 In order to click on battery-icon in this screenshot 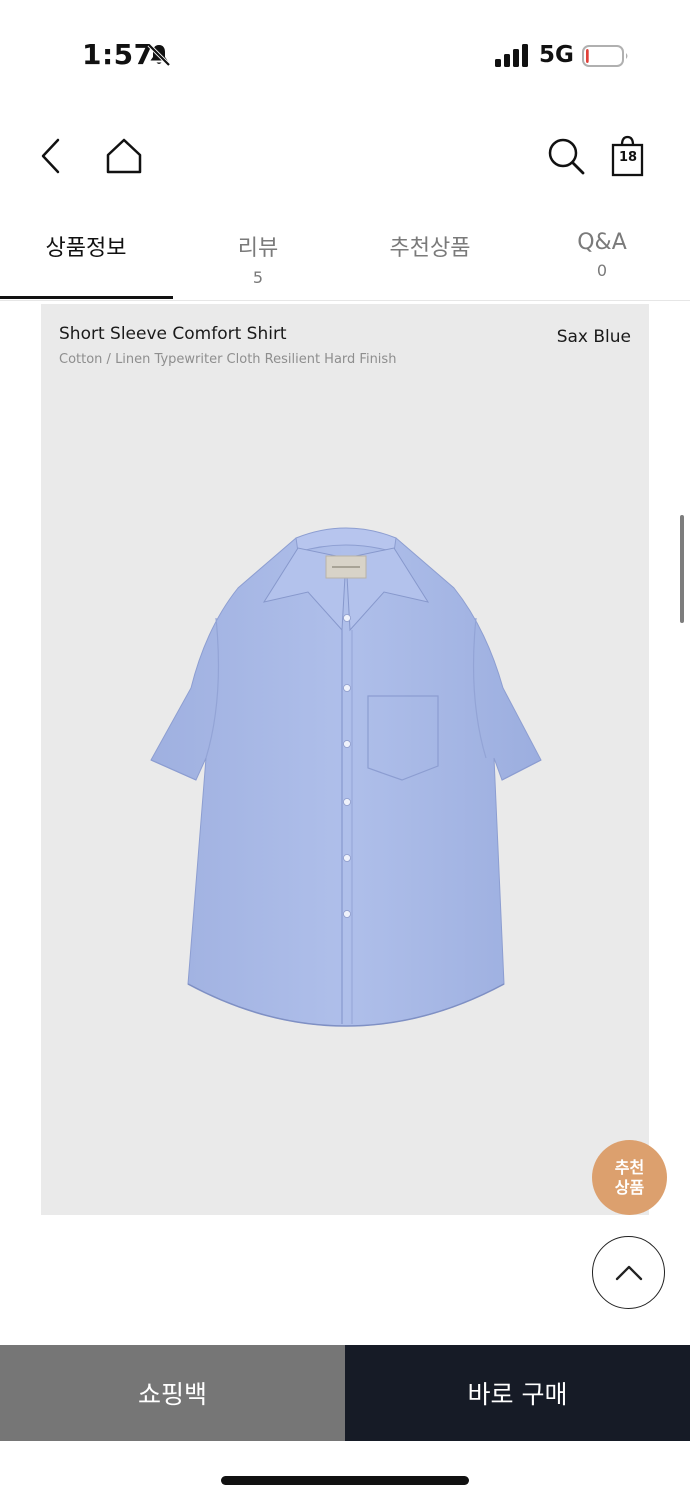, I will do `click(605, 56)`.